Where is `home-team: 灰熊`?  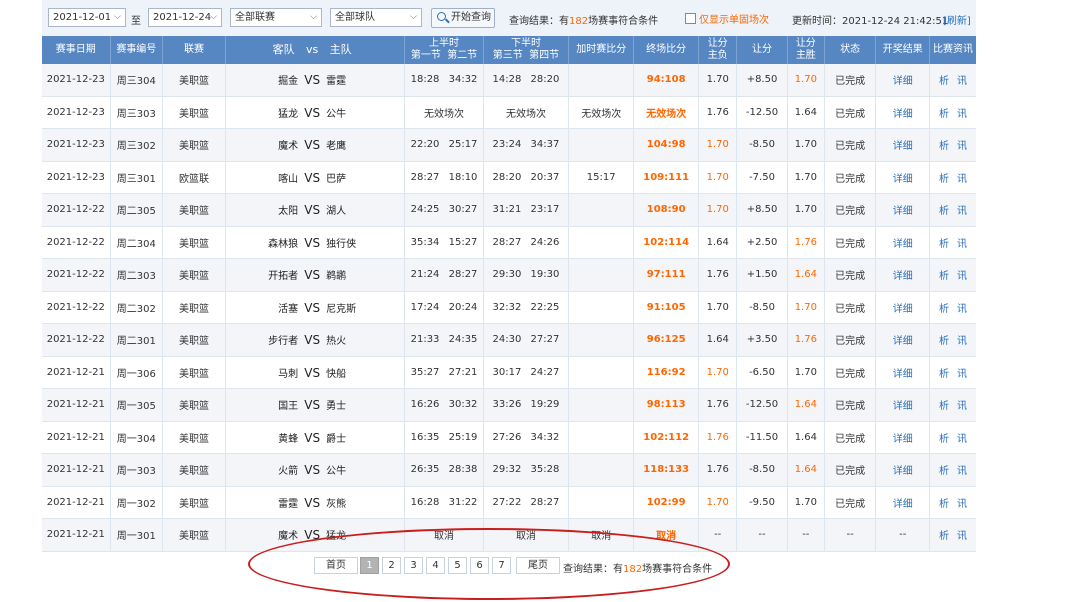
home-team: 灰熊 is located at coordinates (351, 502).